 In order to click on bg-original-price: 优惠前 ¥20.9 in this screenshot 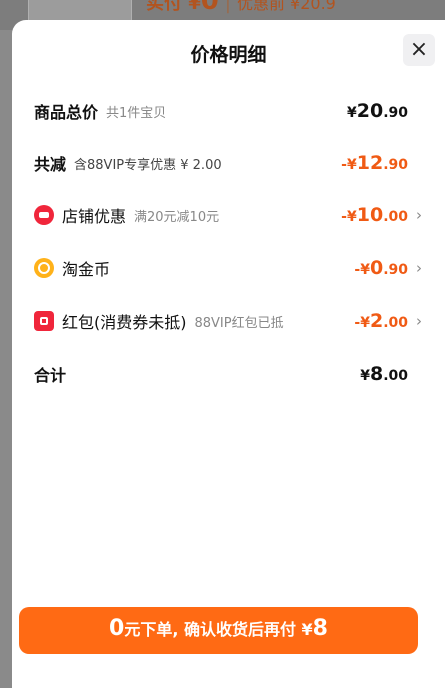, I will do `click(286, 6)`.